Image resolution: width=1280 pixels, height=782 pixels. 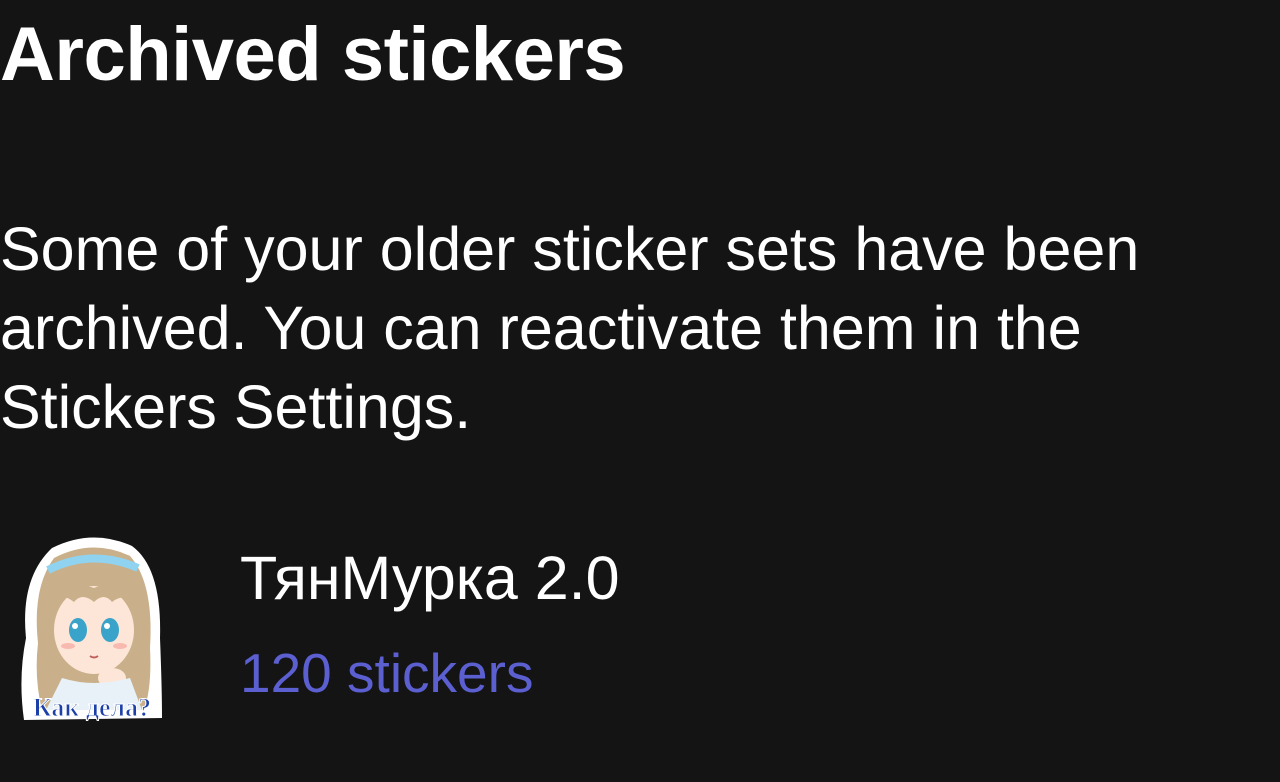 What do you see at coordinates (92, 707) in the screenshot?
I see `sticker-caption-text: Как дела?` at bounding box center [92, 707].